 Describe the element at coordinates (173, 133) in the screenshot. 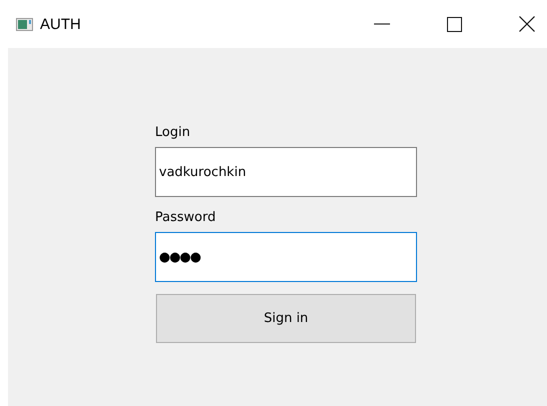

I see `field-label: Login` at that location.